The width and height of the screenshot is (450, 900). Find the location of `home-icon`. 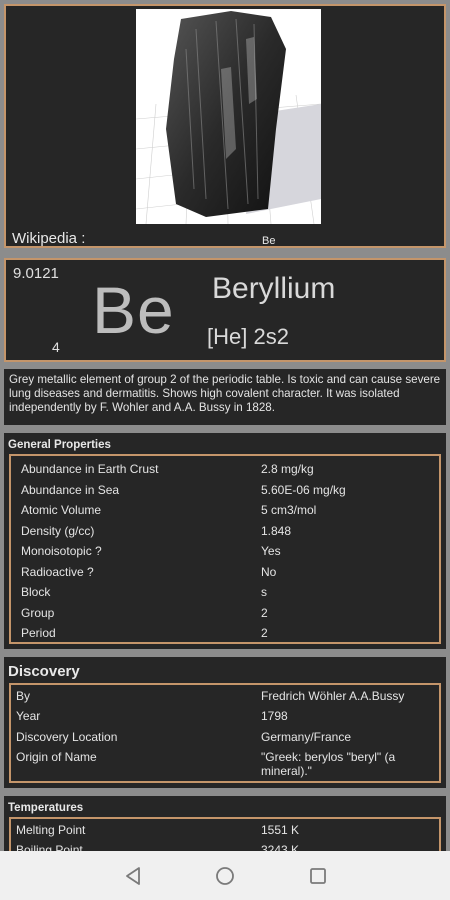

home-icon is located at coordinates (225, 876).